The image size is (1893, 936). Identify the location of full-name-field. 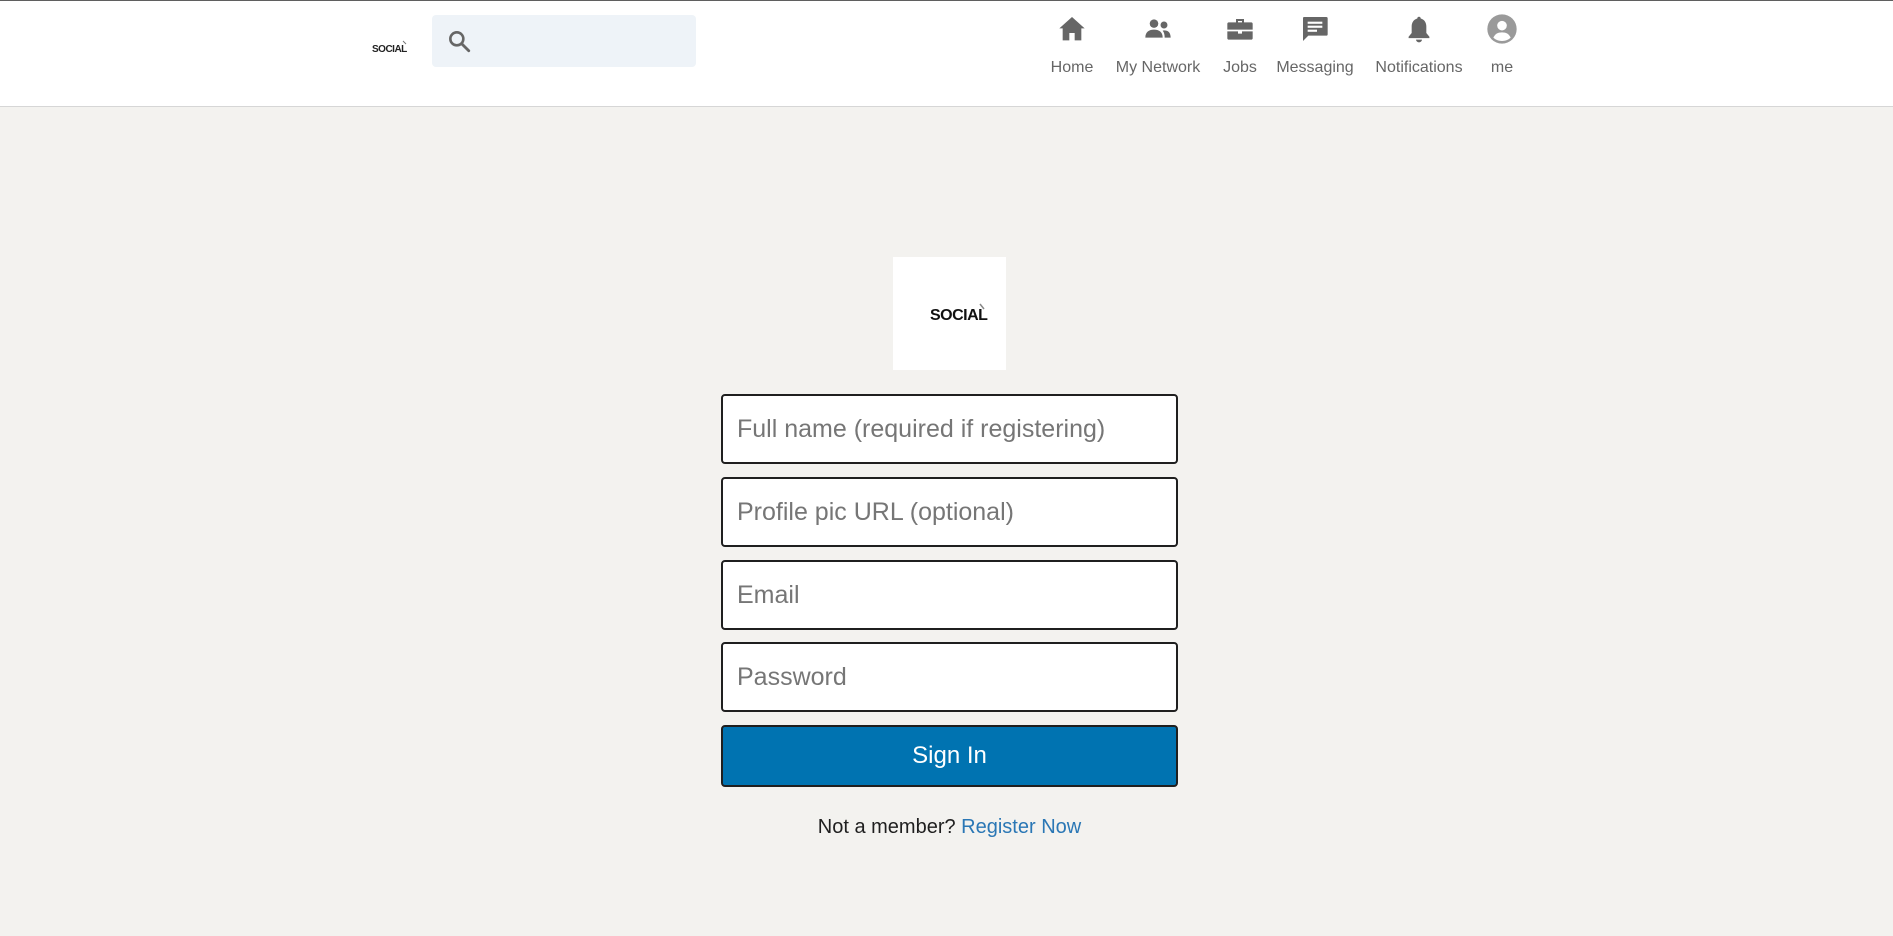
(949, 429).